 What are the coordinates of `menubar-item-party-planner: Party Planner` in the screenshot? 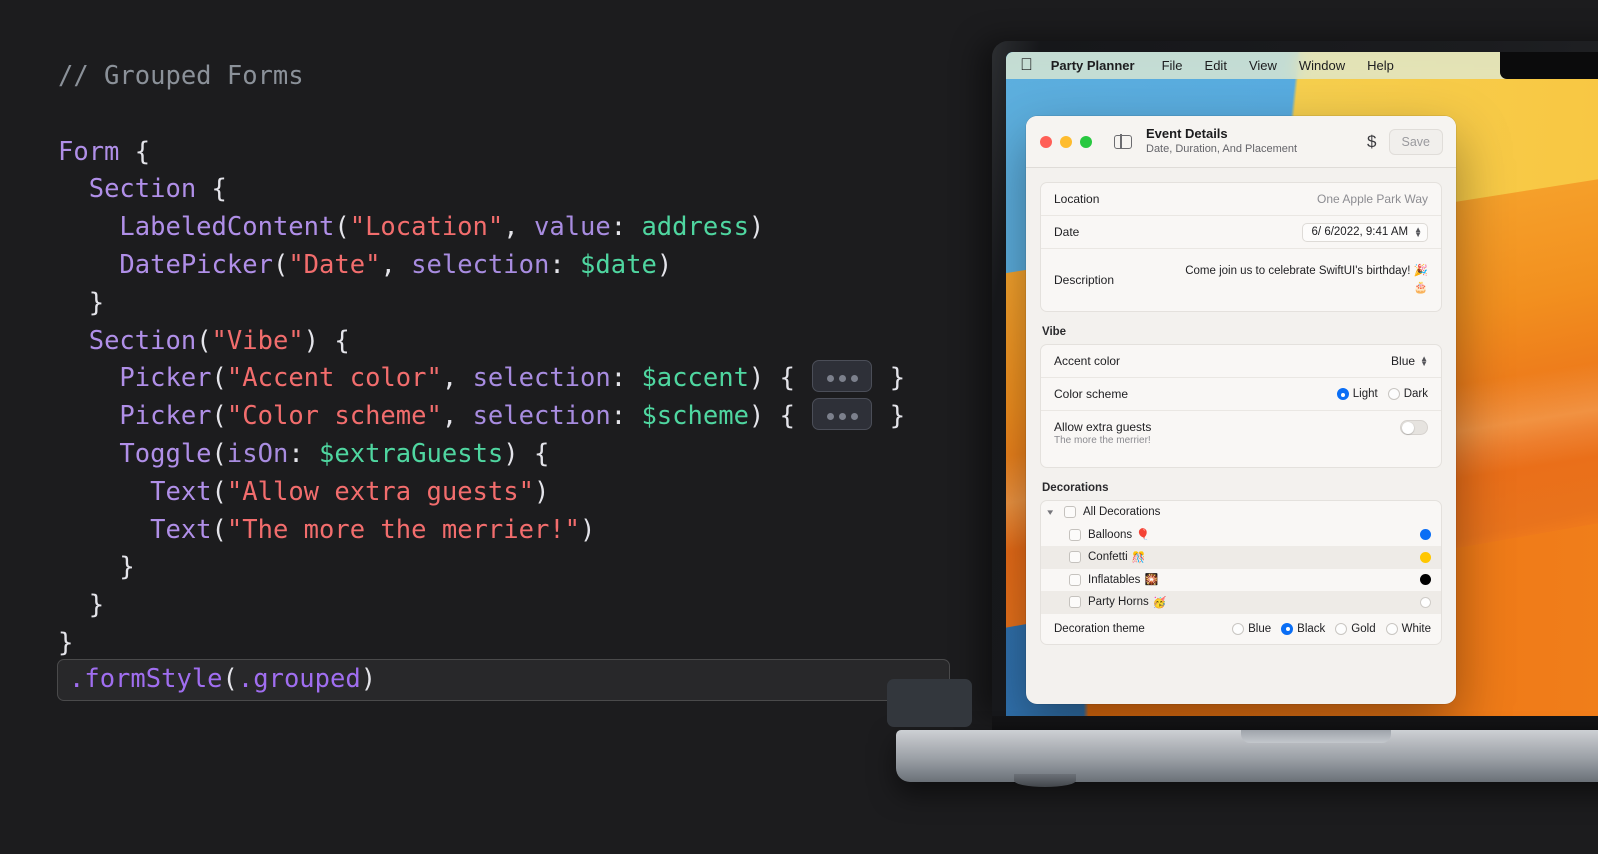 It's located at (1101, 65).